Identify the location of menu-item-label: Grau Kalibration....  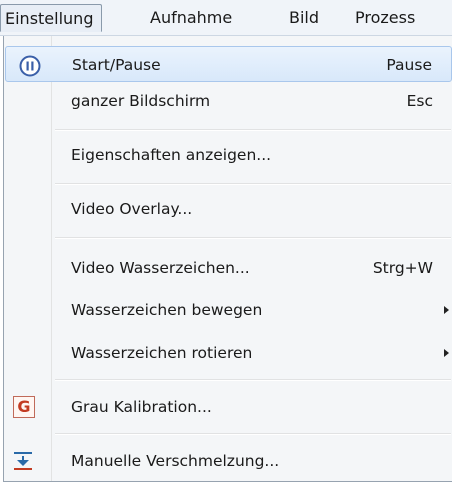
(141, 407).